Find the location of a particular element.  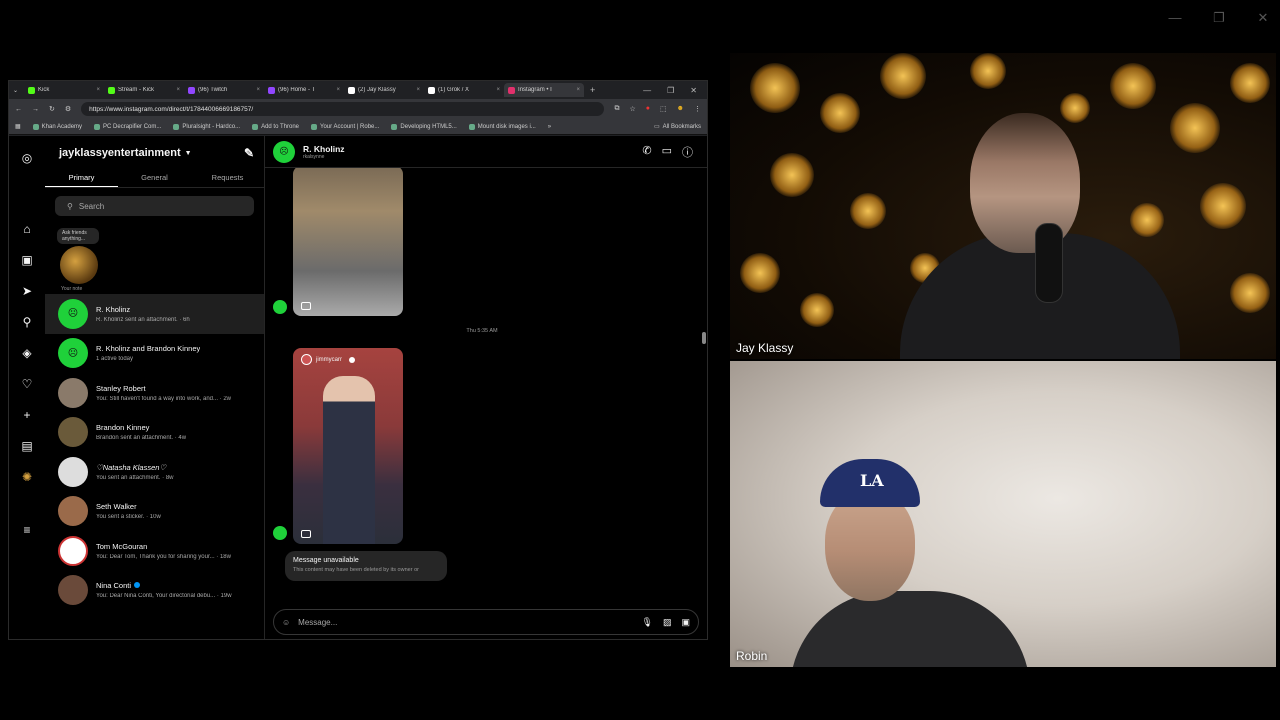

search-placeholder: Search is located at coordinates (91, 206).